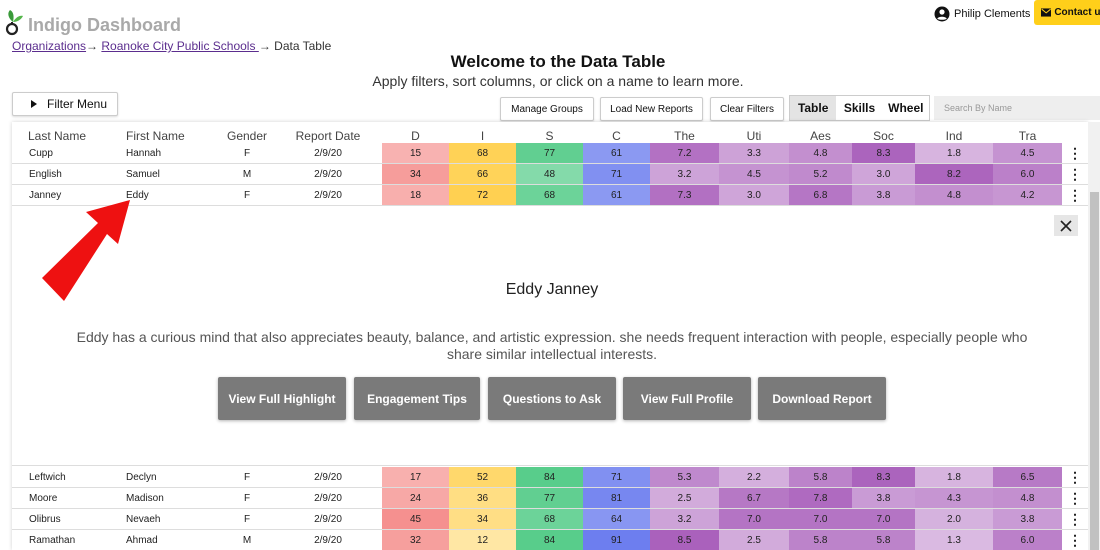 The width and height of the screenshot is (1100, 550). What do you see at coordinates (550, 205) in the screenshot?
I see `row-divider` at bounding box center [550, 205].